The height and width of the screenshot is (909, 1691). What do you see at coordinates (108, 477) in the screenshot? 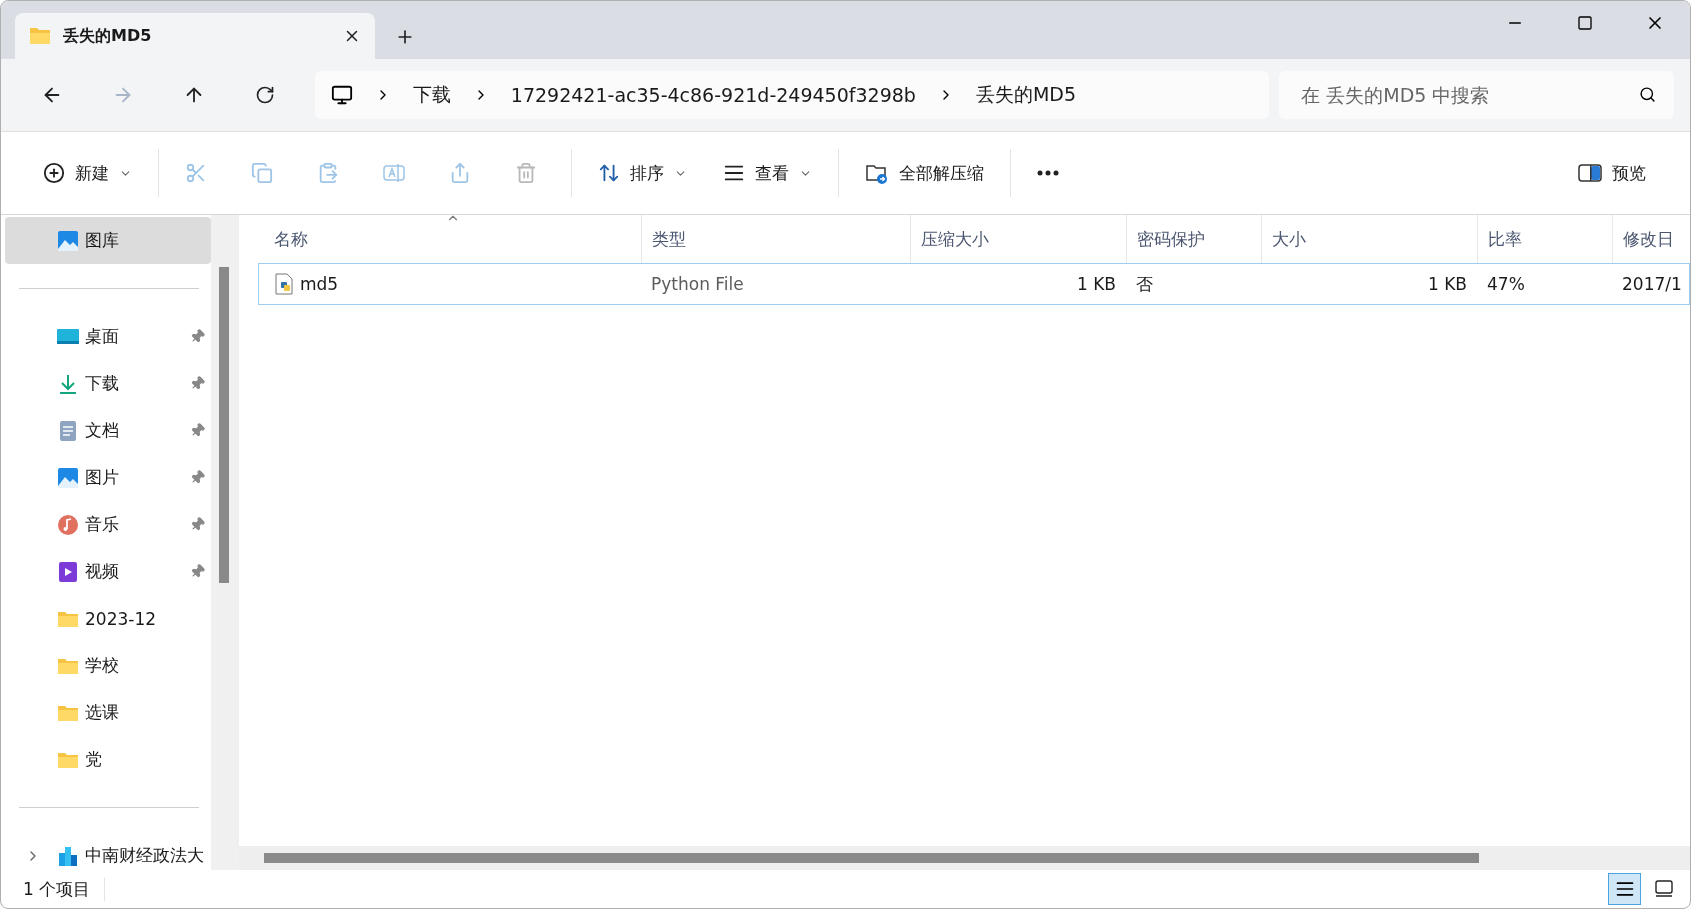
I see `sidebar-item: 图片` at bounding box center [108, 477].